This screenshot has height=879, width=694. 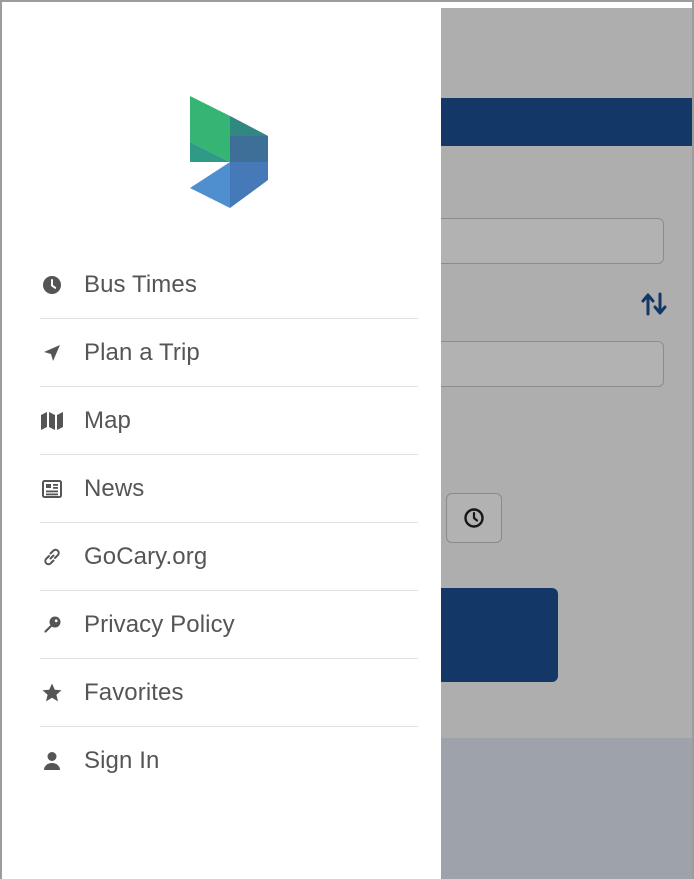 What do you see at coordinates (52, 557) in the screenshot?
I see `link-icon` at bounding box center [52, 557].